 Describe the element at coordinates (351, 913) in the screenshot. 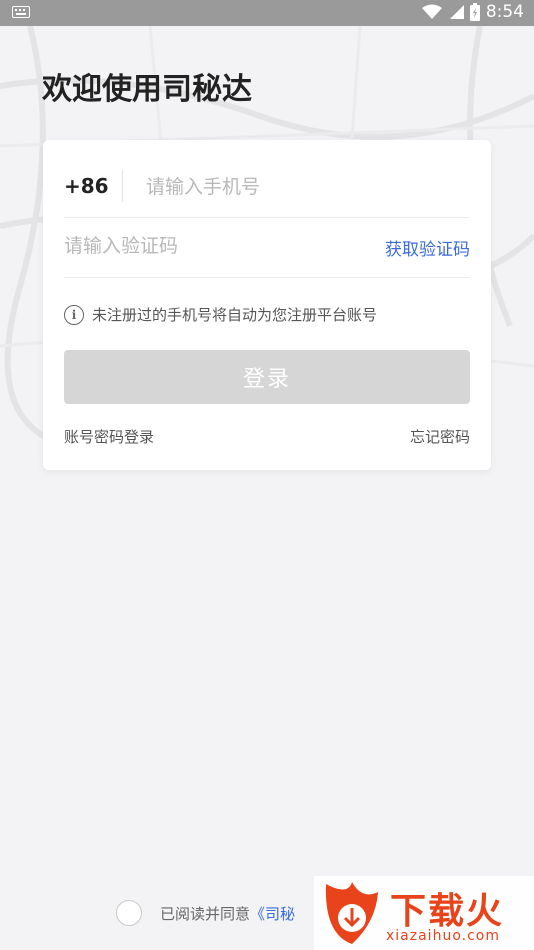

I see `flame-logo-icon` at that location.